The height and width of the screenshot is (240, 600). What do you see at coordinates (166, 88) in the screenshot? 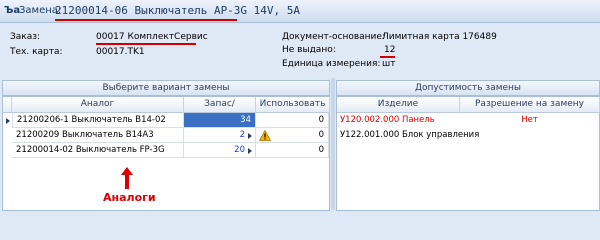
I see `replacement-variants-header: Выберите вариант замены` at bounding box center [166, 88].